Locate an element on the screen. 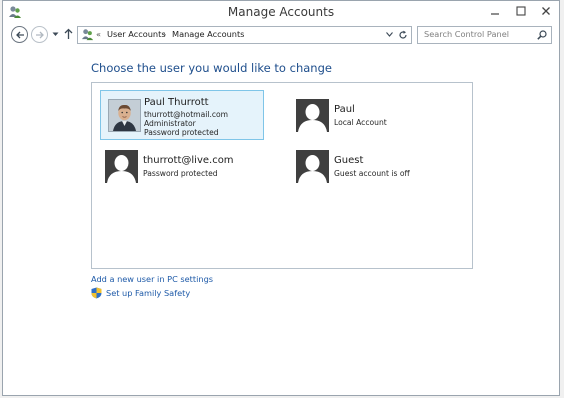 The height and width of the screenshot is (398, 564). close-button is located at coordinates (546, 11).